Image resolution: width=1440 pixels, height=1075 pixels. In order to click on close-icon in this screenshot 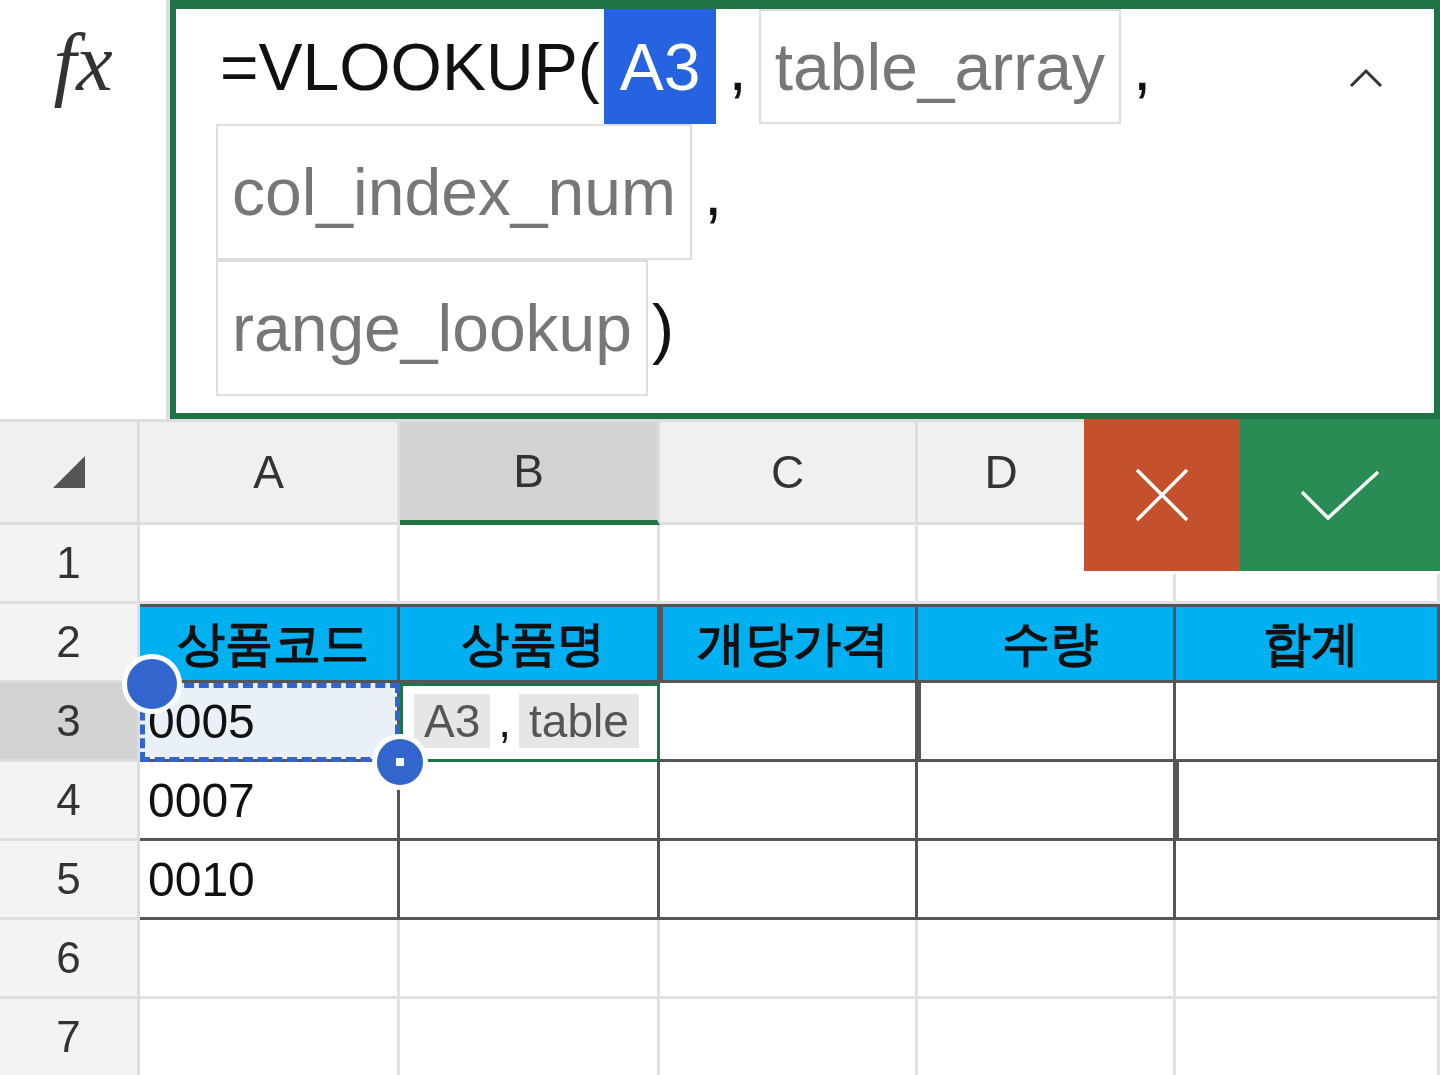, I will do `click(1162, 495)`.